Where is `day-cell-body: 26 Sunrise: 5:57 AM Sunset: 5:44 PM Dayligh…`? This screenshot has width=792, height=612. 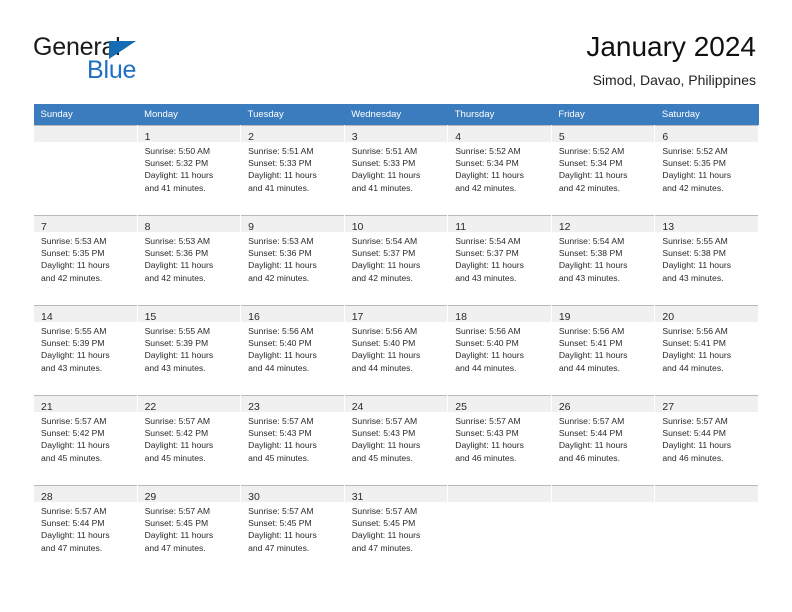
day-cell-body: 26 Sunrise: 5:57 AM Sunset: 5:44 PM Dayligh… is located at coordinates (603, 440).